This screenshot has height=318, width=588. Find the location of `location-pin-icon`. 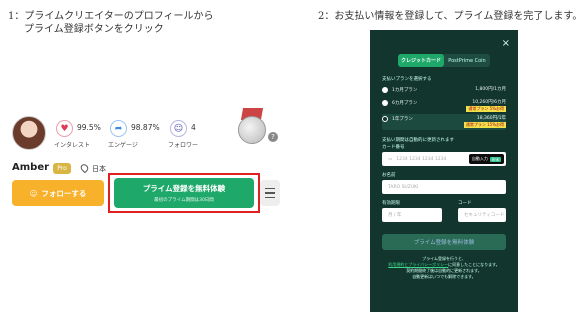

location-pin-icon is located at coordinates (84, 168).